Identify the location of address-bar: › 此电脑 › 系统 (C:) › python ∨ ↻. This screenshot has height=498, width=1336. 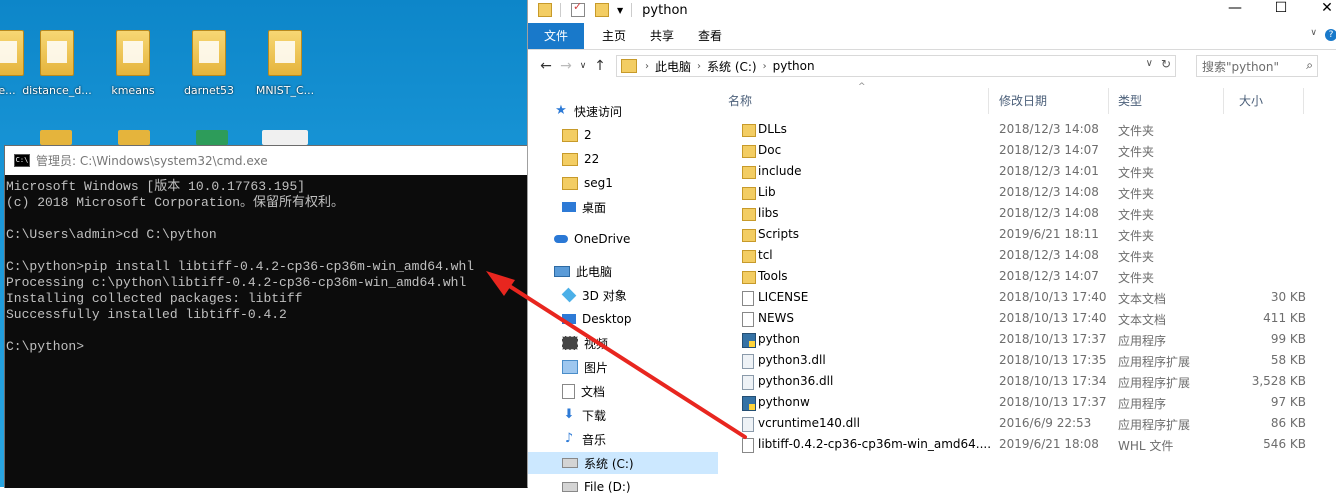
(896, 66).